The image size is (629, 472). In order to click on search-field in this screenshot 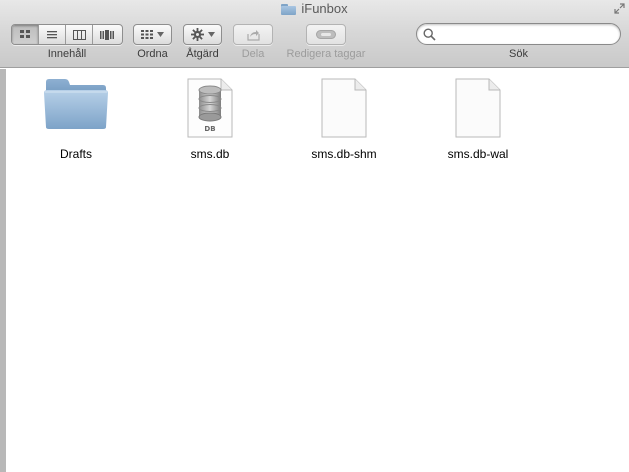, I will do `click(518, 34)`.